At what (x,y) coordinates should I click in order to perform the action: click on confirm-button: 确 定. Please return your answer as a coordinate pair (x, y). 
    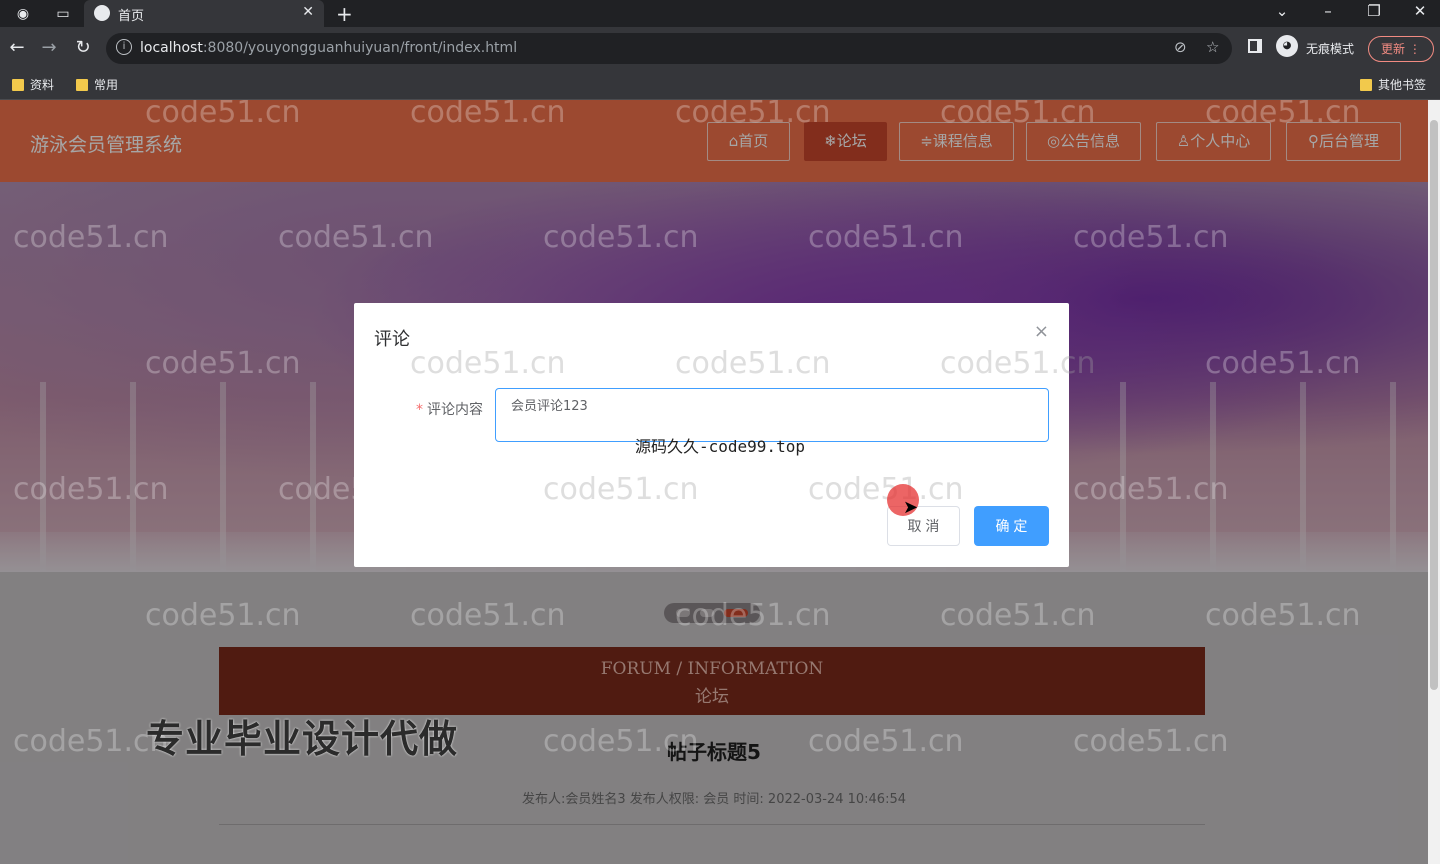
    Looking at the image, I should click on (1011, 526).